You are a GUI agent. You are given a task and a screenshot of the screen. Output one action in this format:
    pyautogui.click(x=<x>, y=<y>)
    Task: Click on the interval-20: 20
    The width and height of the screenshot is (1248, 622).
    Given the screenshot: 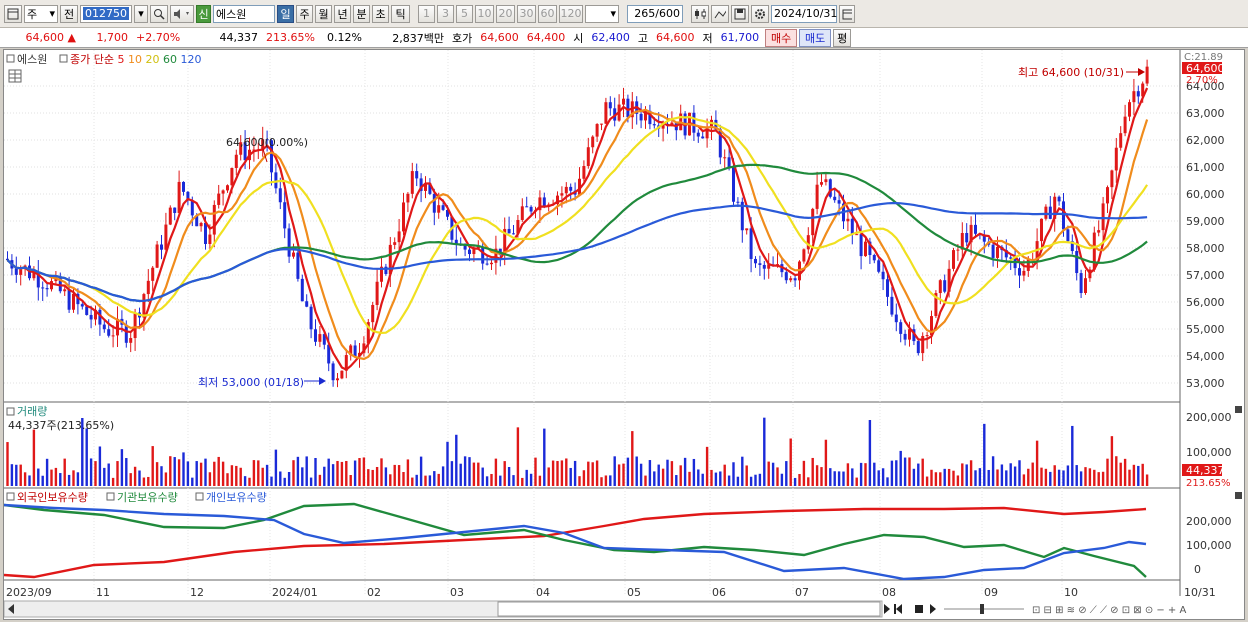 What is the action you would take?
    pyautogui.click(x=505, y=13)
    